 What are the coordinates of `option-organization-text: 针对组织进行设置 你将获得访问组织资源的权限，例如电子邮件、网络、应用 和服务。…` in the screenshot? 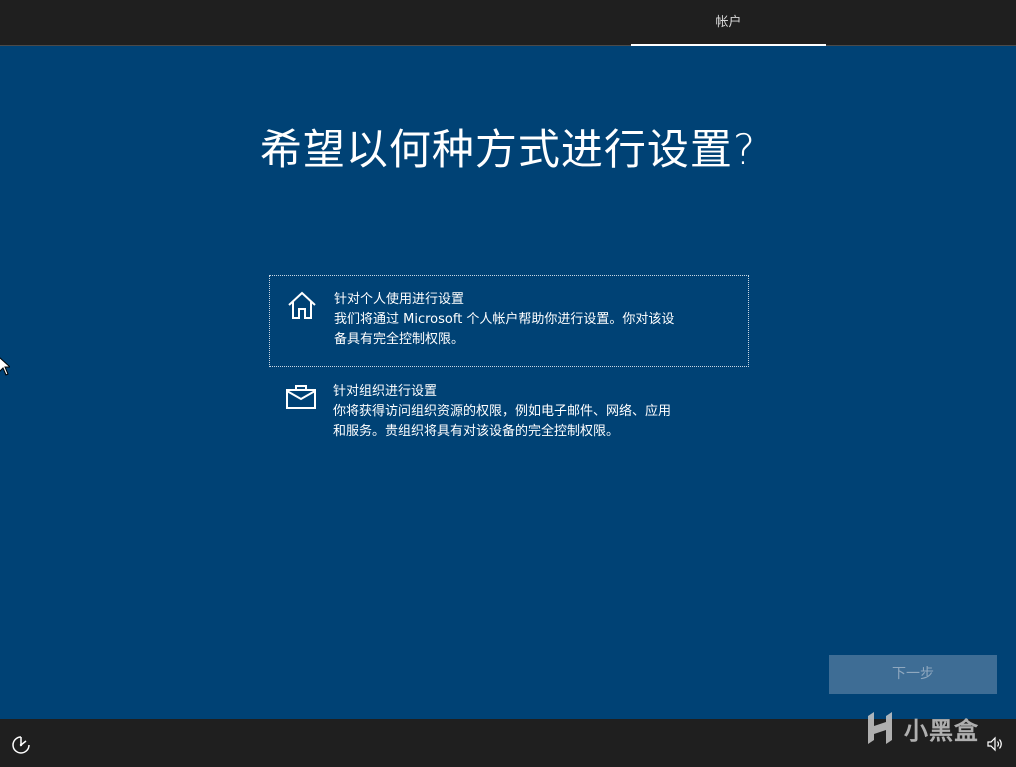 It's located at (533, 412).